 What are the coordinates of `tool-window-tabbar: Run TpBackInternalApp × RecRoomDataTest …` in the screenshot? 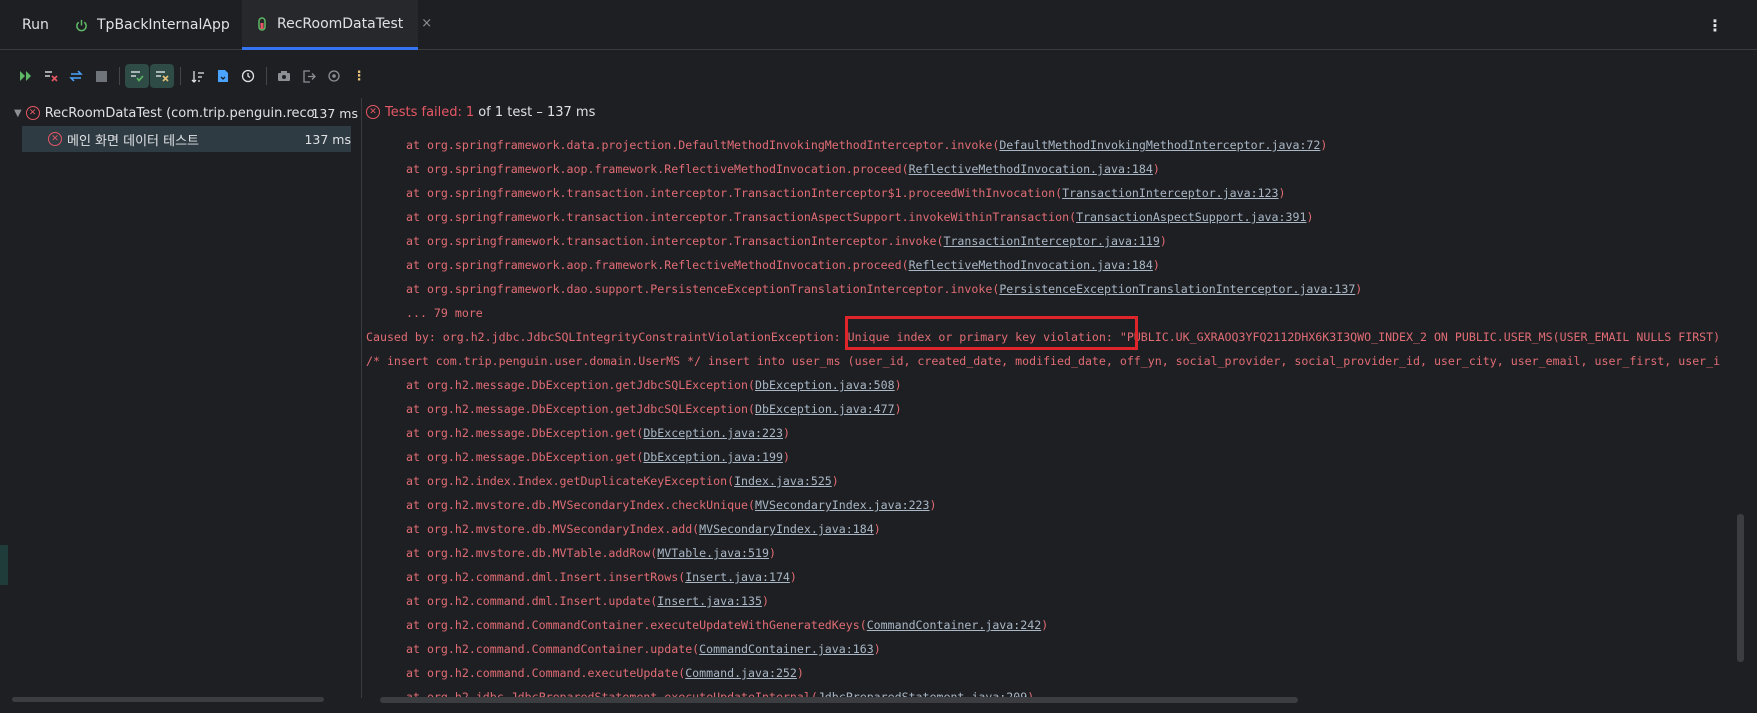 It's located at (878, 25).